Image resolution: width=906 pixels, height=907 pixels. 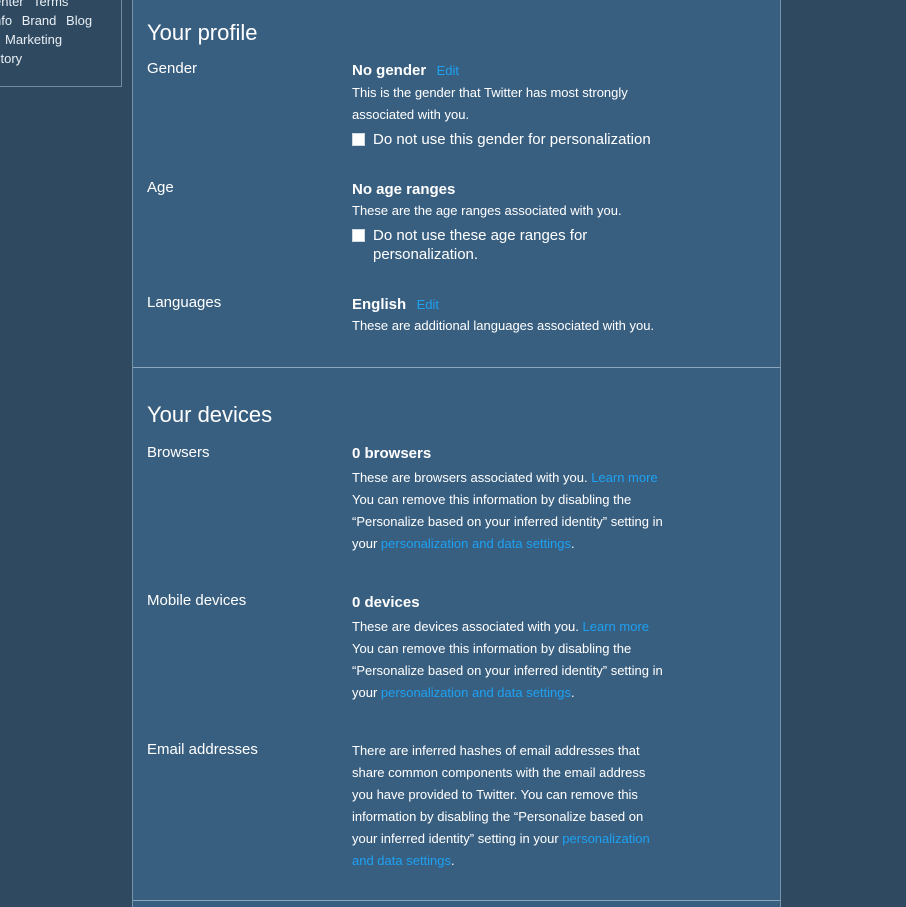 What do you see at coordinates (456, 367) in the screenshot?
I see `section-divider` at bounding box center [456, 367].